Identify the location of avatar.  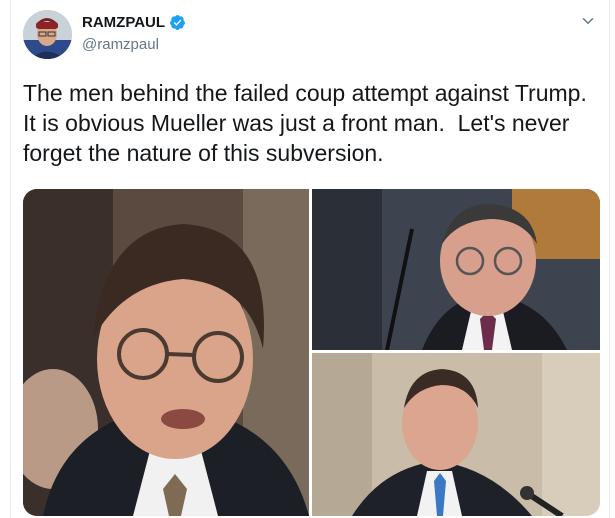
(47, 34).